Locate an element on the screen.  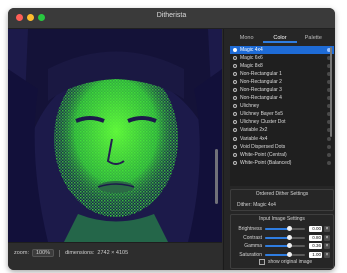
gamma-slider is located at coordinates (285, 245).